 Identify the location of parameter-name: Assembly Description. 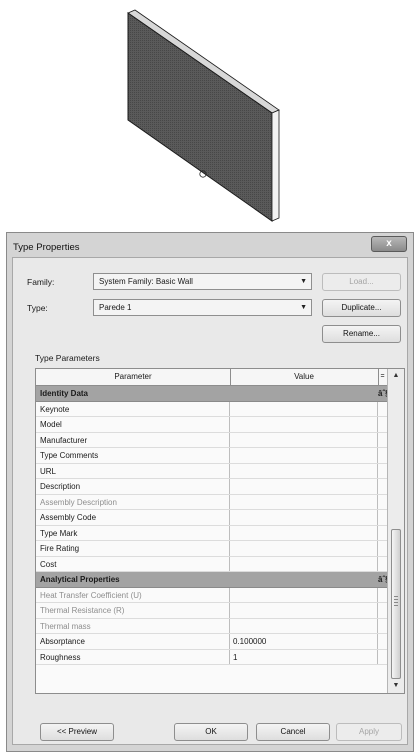
(133, 501).